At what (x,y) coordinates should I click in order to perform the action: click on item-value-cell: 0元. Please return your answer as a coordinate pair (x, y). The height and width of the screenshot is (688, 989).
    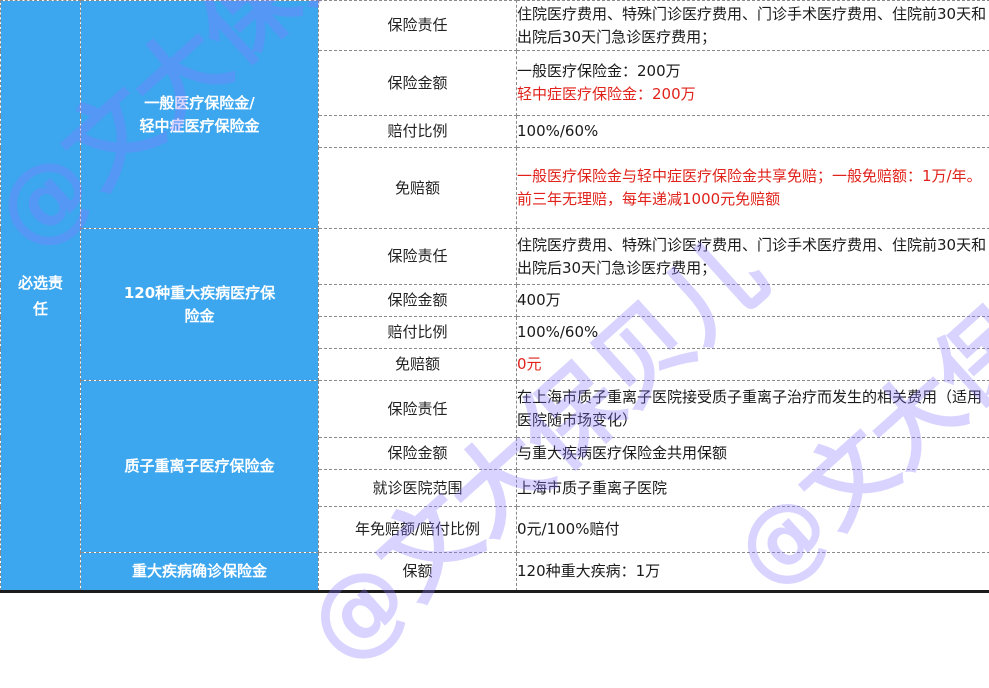
    Looking at the image, I should click on (753, 365).